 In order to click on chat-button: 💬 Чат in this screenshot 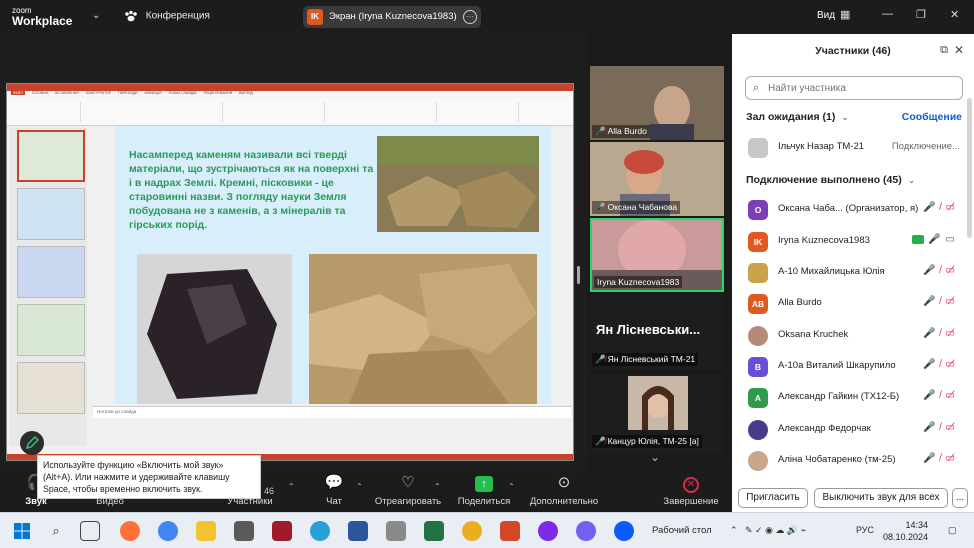, I will do `click(334, 492)`.